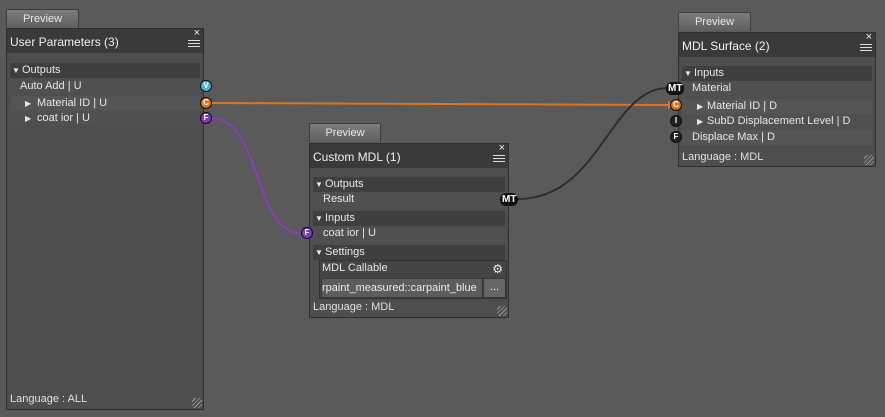  What do you see at coordinates (49, 399) in the screenshot?
I see `language-label: Language : ALL` at bounding box center [49, 399].